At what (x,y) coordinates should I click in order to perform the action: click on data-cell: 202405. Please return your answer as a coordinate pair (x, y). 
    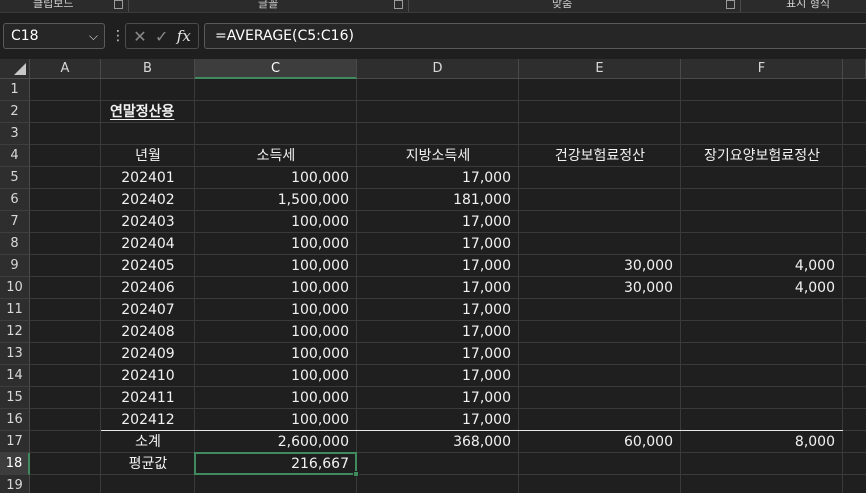
    Looking at the image, I should click on (148, 266).